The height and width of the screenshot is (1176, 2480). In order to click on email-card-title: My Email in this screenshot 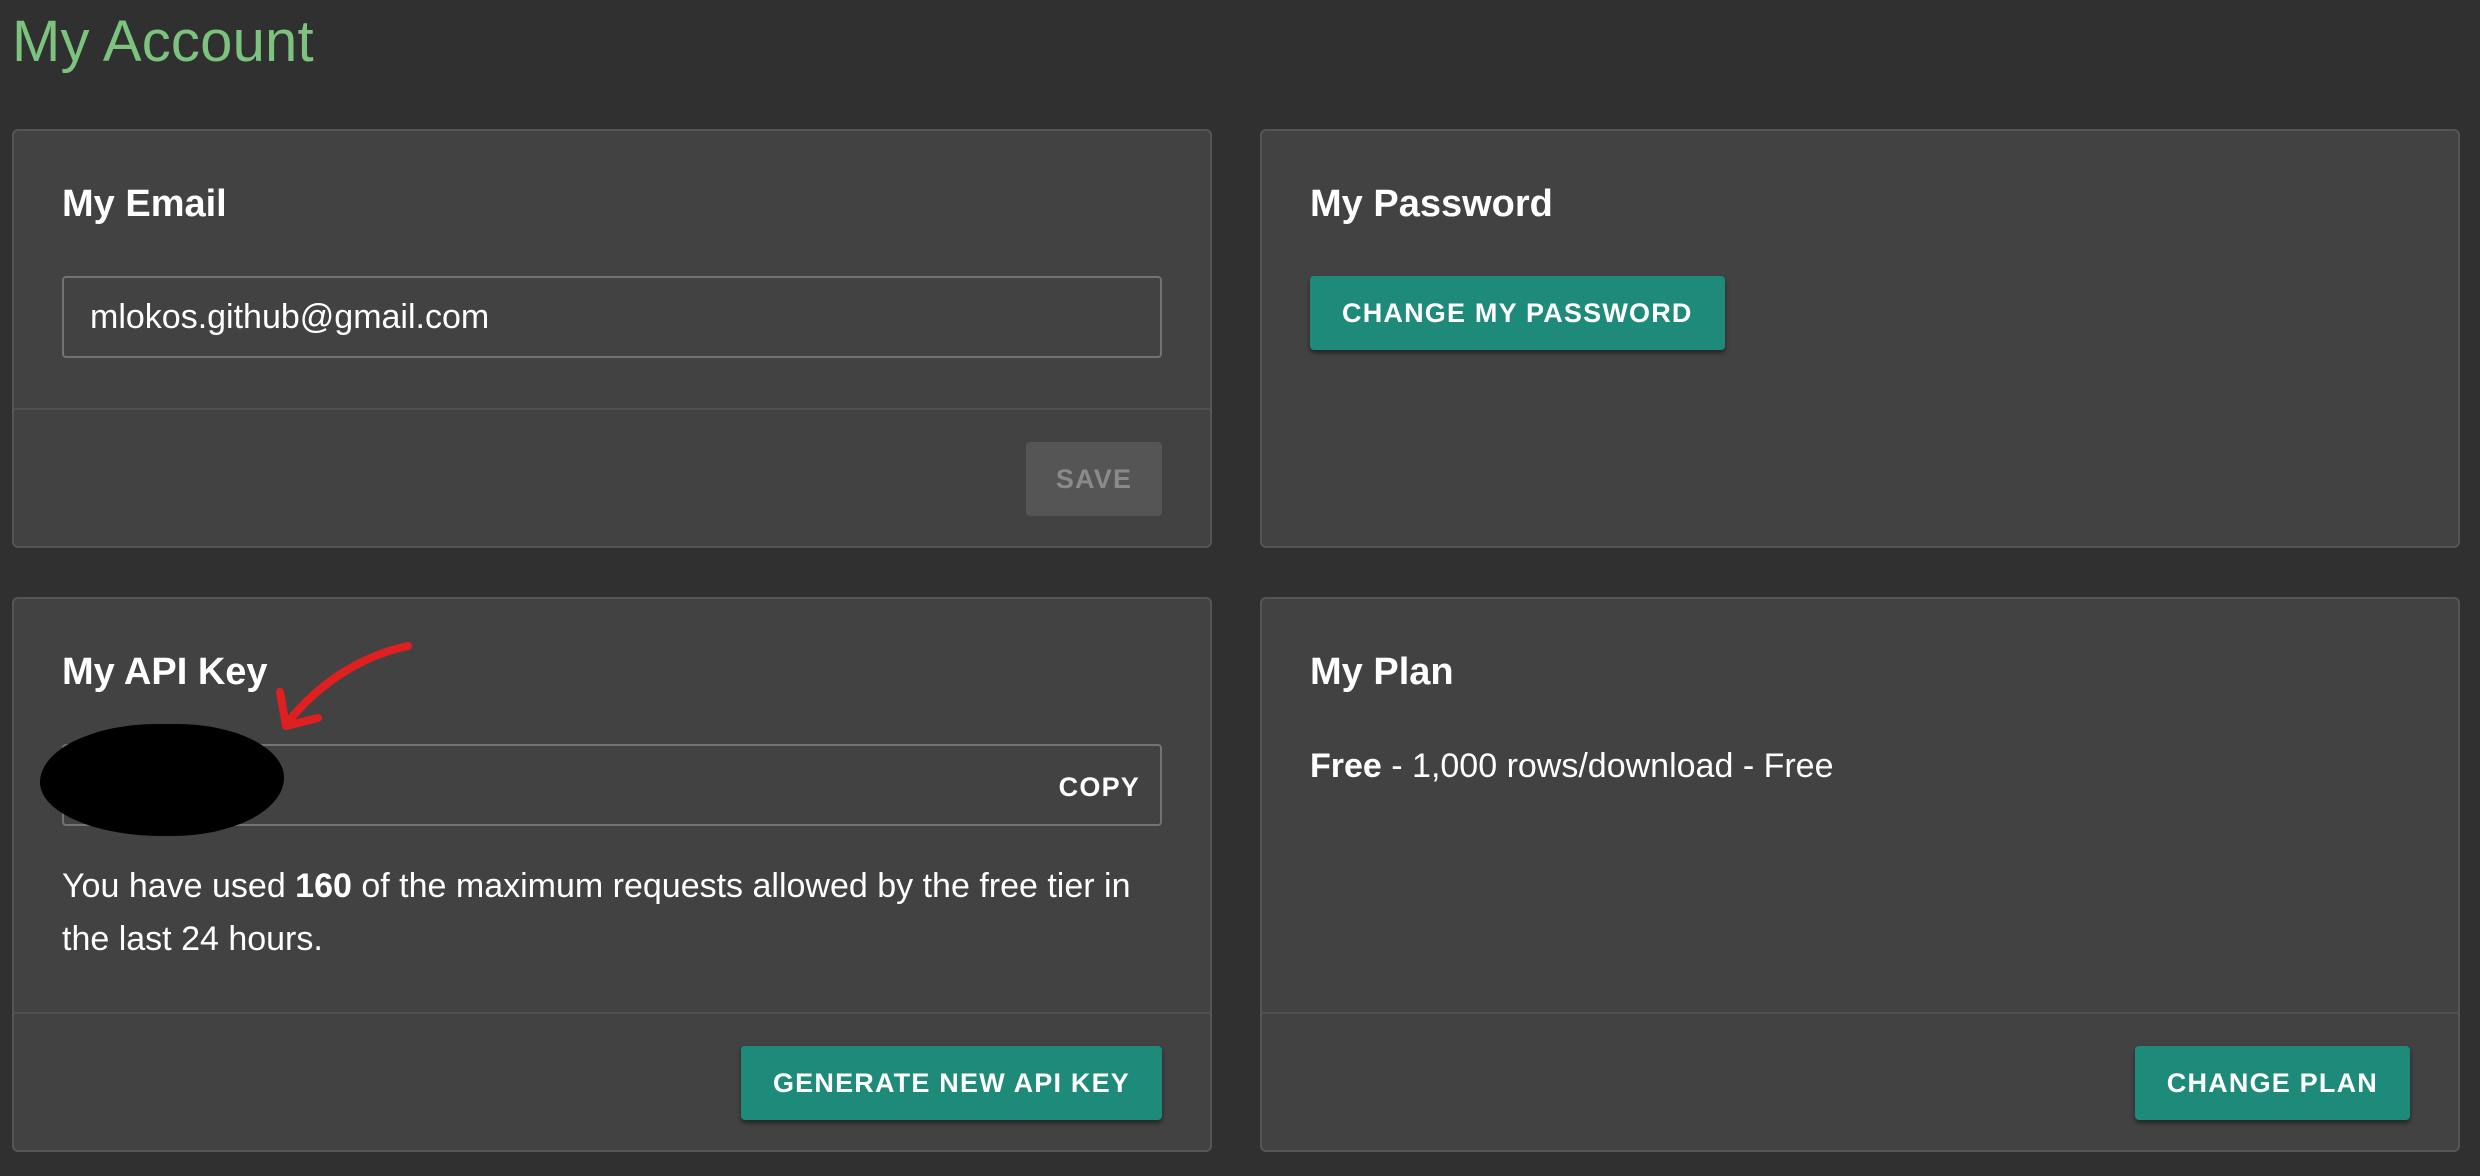, I will do `click(144, 204)`.